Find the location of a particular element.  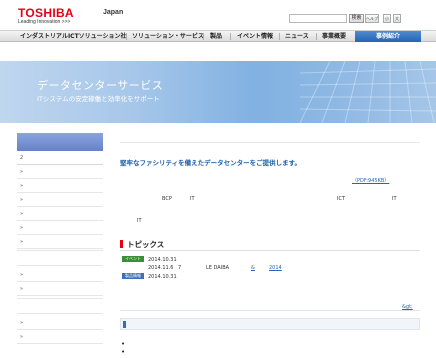

text-size-small-button: 小 is located at coordinates (387, 18).